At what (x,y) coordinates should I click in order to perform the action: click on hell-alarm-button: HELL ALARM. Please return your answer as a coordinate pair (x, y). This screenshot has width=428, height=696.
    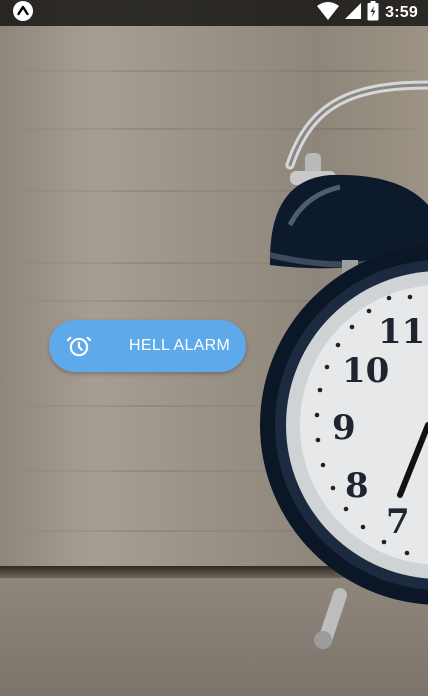
    Looking at the image, I should click on (147, 346).